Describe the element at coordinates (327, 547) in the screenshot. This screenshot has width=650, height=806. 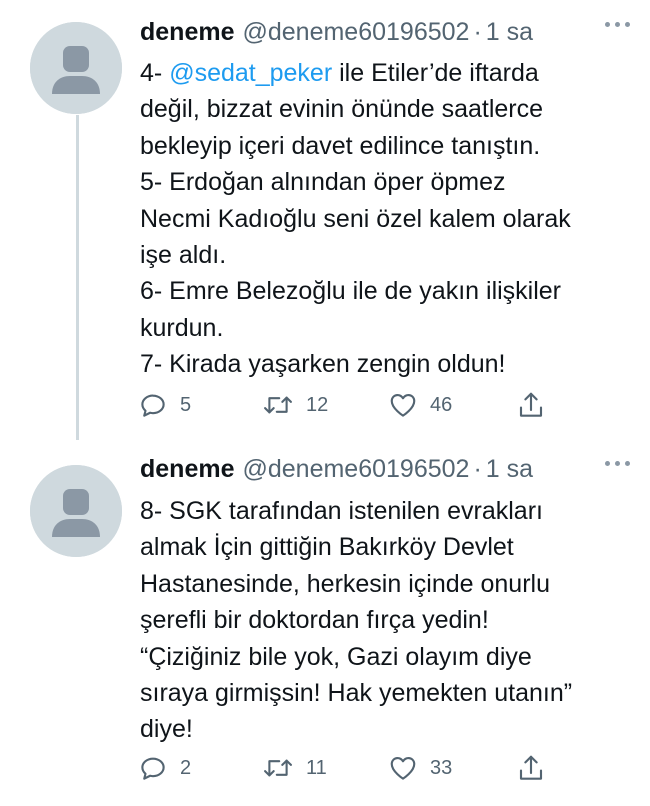
I see `tweet-line: almak İçin gittiğin Bakırköy Devlet` at that location.